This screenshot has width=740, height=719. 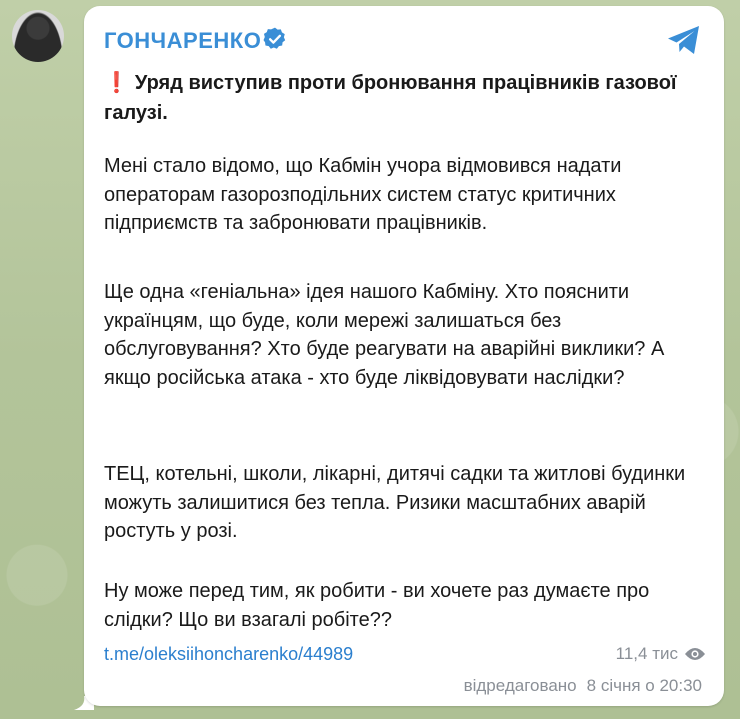 I want to click on post-link: t.me/oleksiihoncharenko/44989, so click(x=228, y=654).